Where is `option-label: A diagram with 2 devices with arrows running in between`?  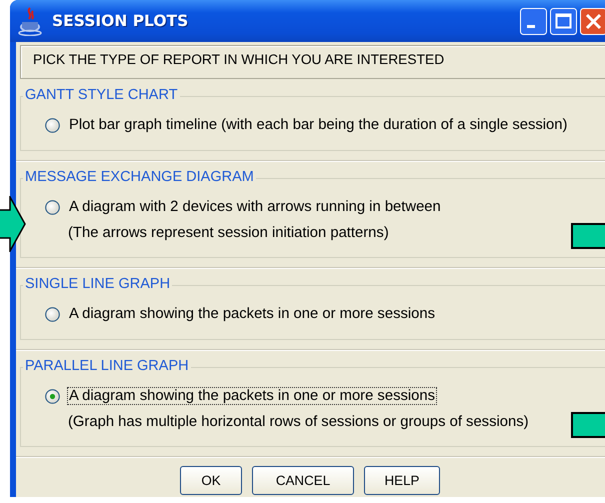 option-label: A diagram with 2 devices with arrows running in between is located at coordinates (255, 207).